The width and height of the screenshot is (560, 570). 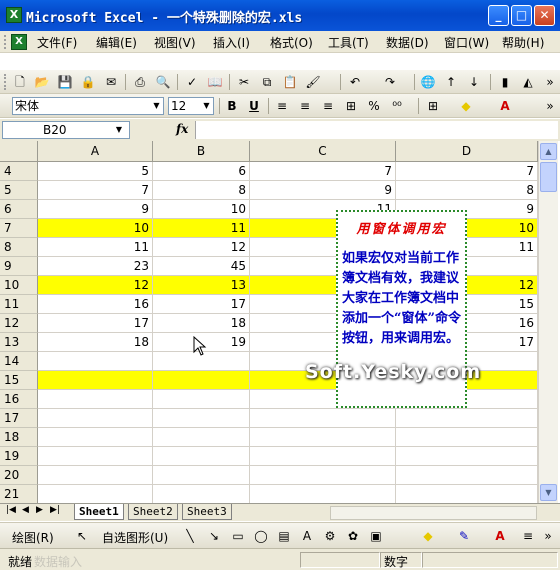 What do you see at coordinates (190, 536) in the screenshot?
I see `line-icon: ╲` at bounding box center [190, 536].